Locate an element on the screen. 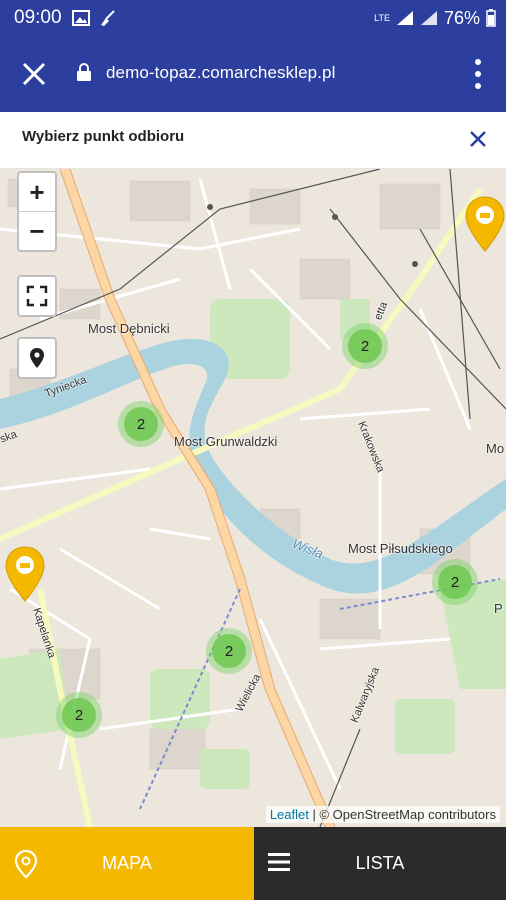 The width and height of the screenshot is (506, 900). map-label-p: P is located at coordinates (498, 608).